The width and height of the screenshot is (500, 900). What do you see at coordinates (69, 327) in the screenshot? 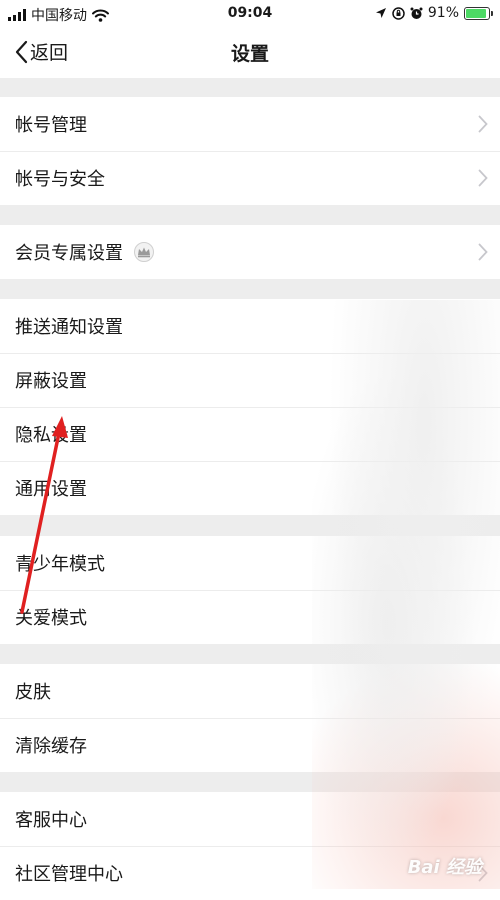
I see `row-label: 推送通知设置` at bounding box center [69, 327].